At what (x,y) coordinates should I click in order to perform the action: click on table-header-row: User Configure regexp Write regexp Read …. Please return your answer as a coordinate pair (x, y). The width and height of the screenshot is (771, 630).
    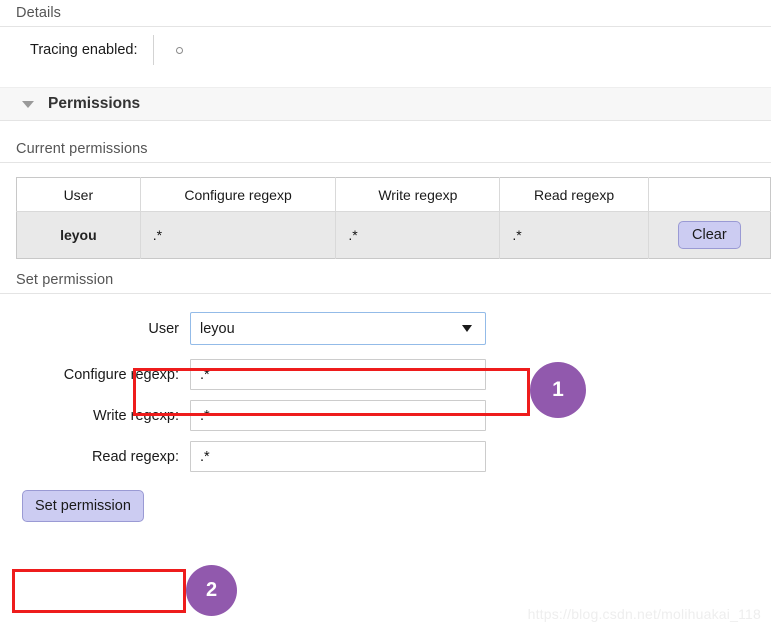
    Looking at the image, I should click on (393, 194).